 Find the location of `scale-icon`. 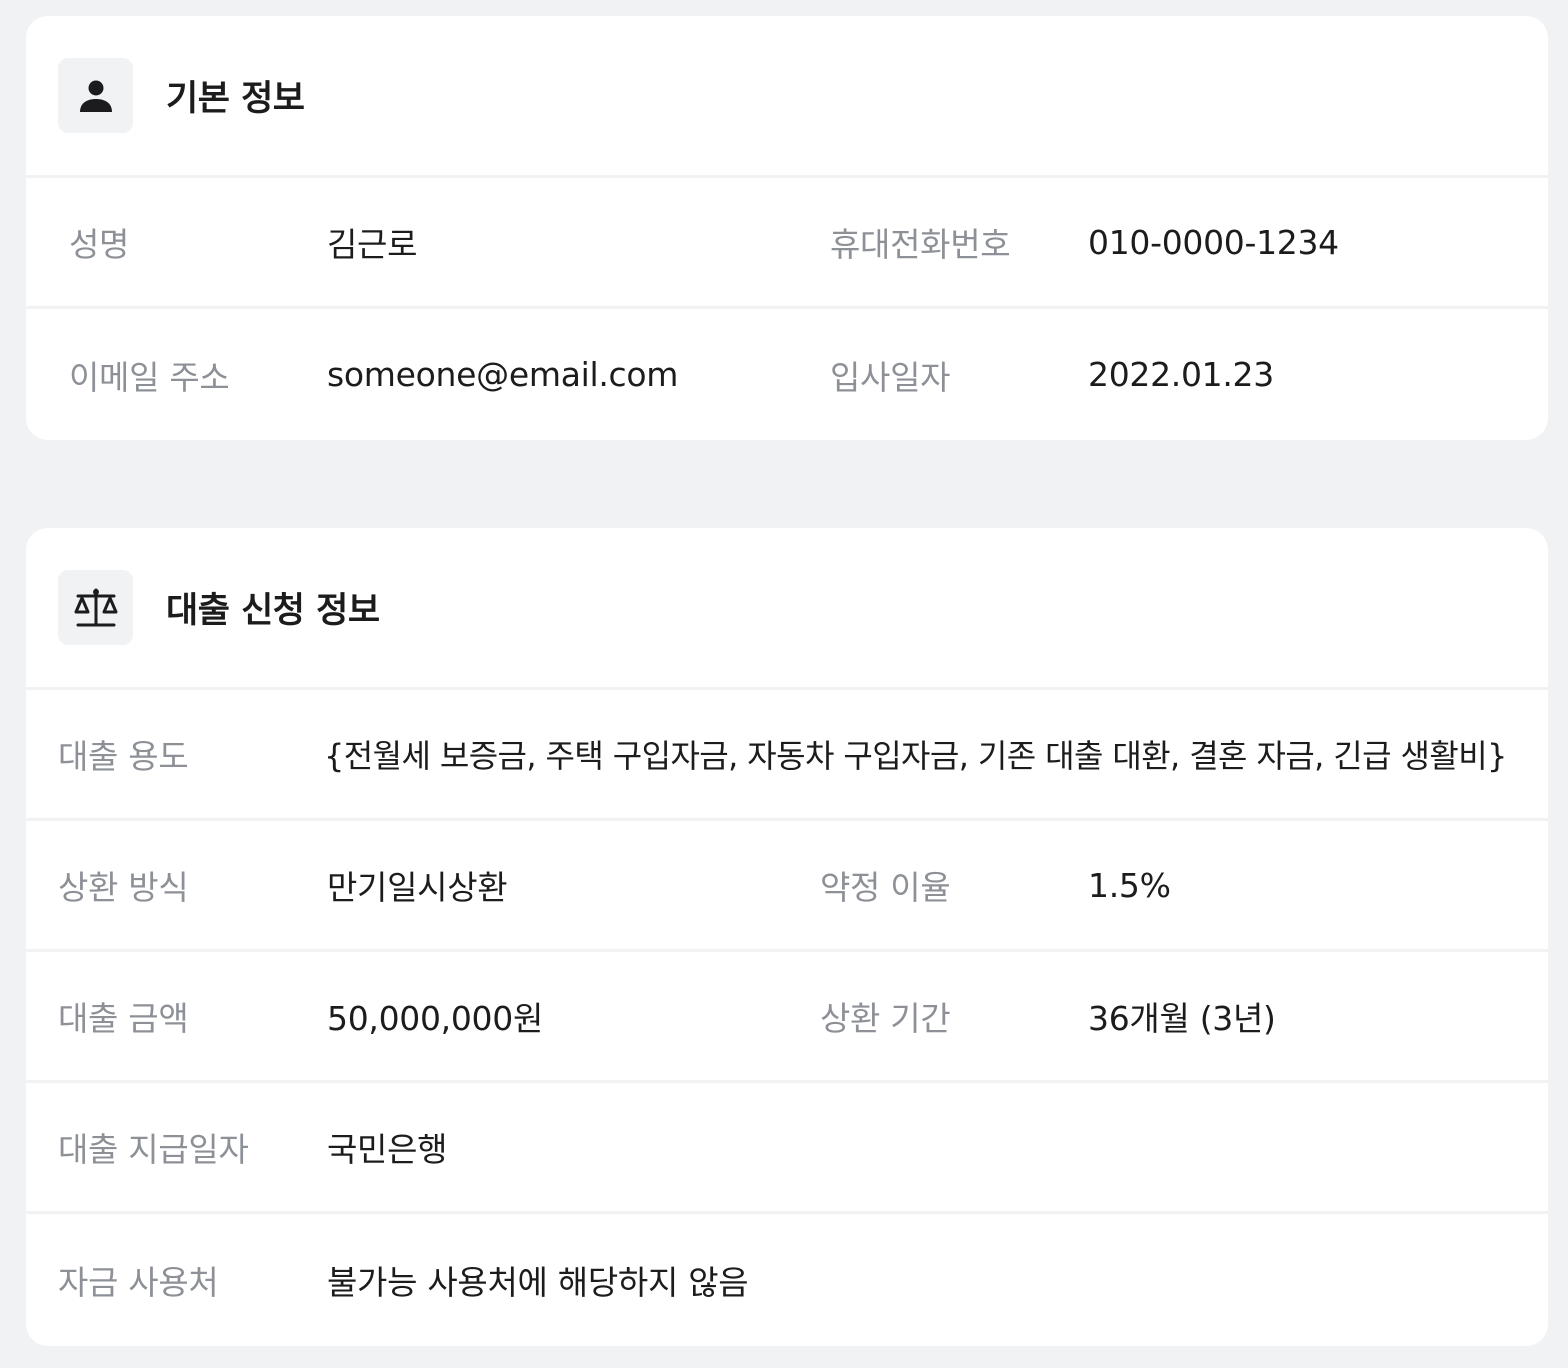

scale-icon is located at coordinates (95, 607).